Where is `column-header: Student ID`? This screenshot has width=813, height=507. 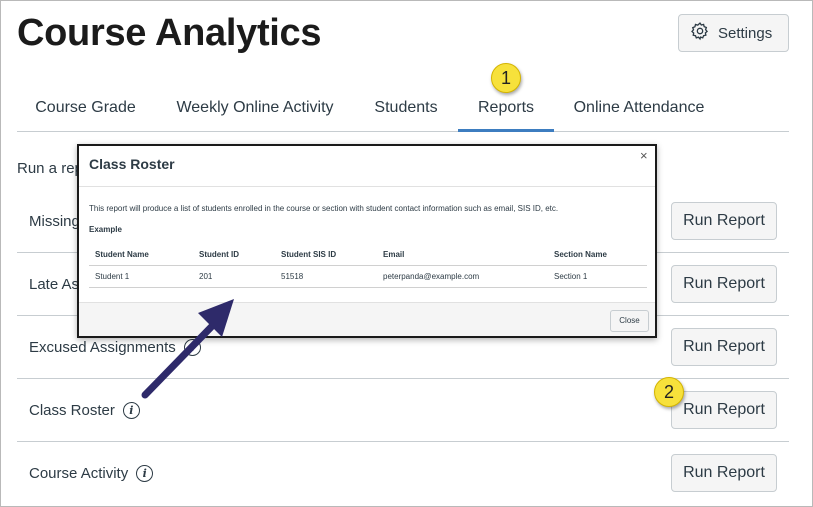
column-header: Student ID is located at coordinates (219, 254).